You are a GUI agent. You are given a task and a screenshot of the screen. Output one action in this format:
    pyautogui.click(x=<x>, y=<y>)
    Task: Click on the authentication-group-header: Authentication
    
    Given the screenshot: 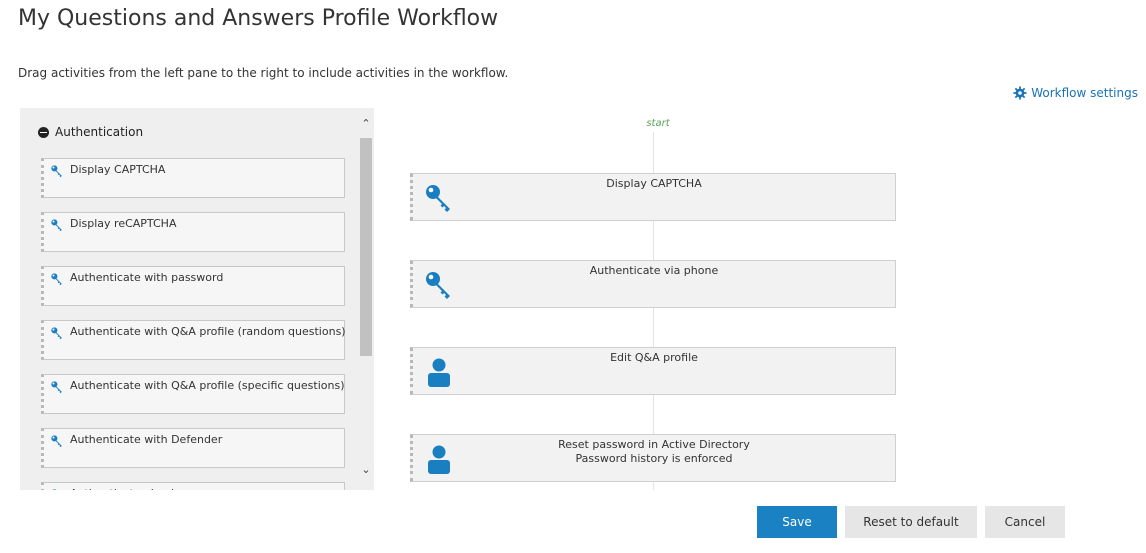 What is the action you would take?
    pyautogui.click(x=90, y=132)
    